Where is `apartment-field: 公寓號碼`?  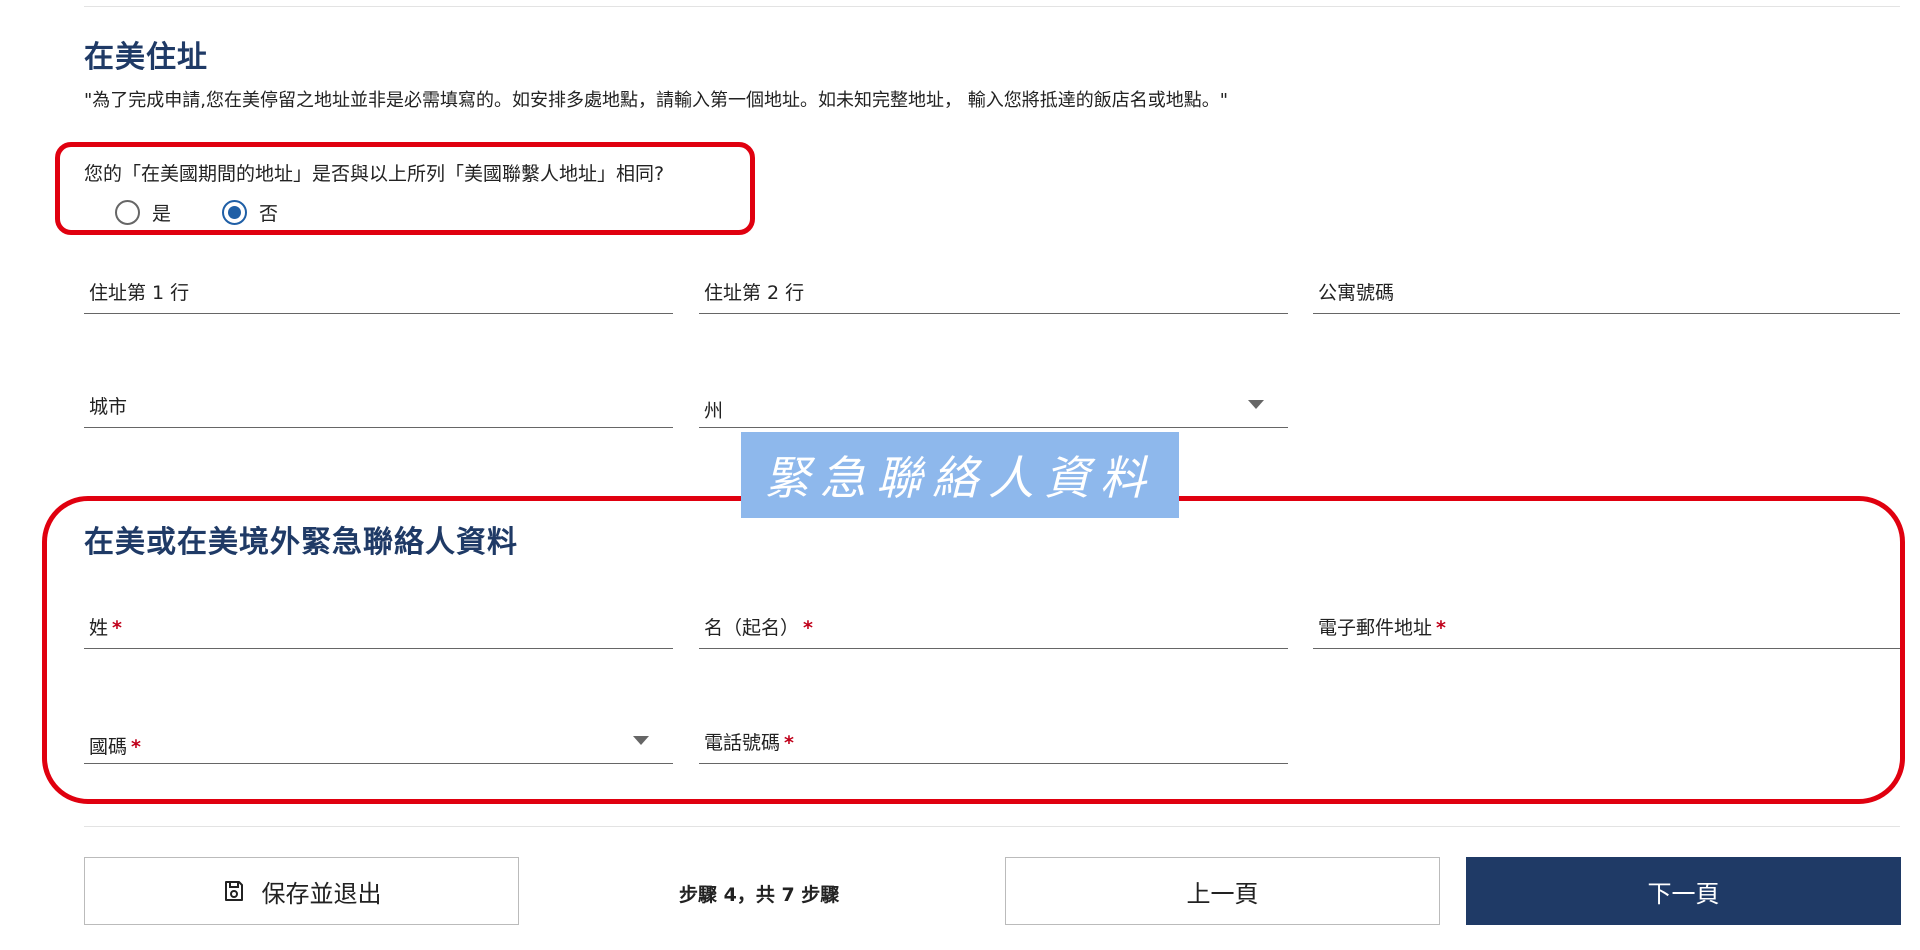 apartment-field: 公寓號碼 is located at coordinates (1606, 290).